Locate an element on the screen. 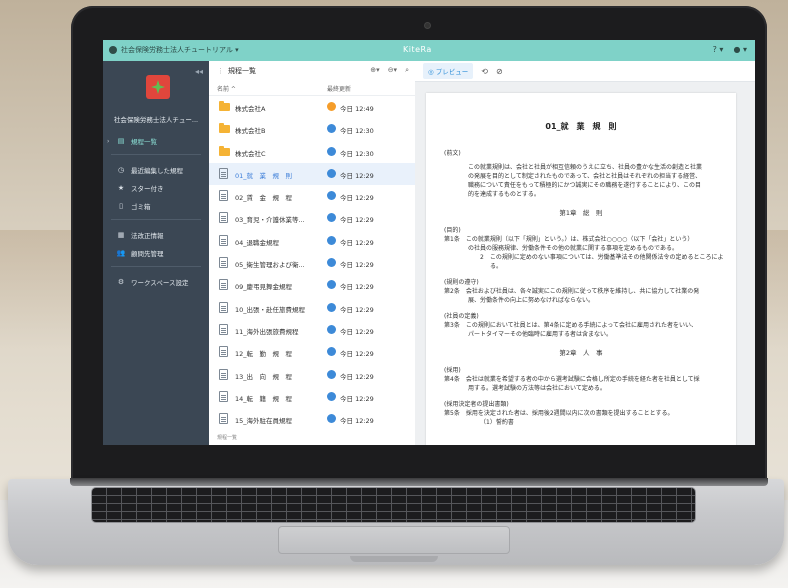 This screenshot has width=788, height=588. list-item: 15_海外駐在員規程 今日 12:29 is located at coordinates (312, 419).